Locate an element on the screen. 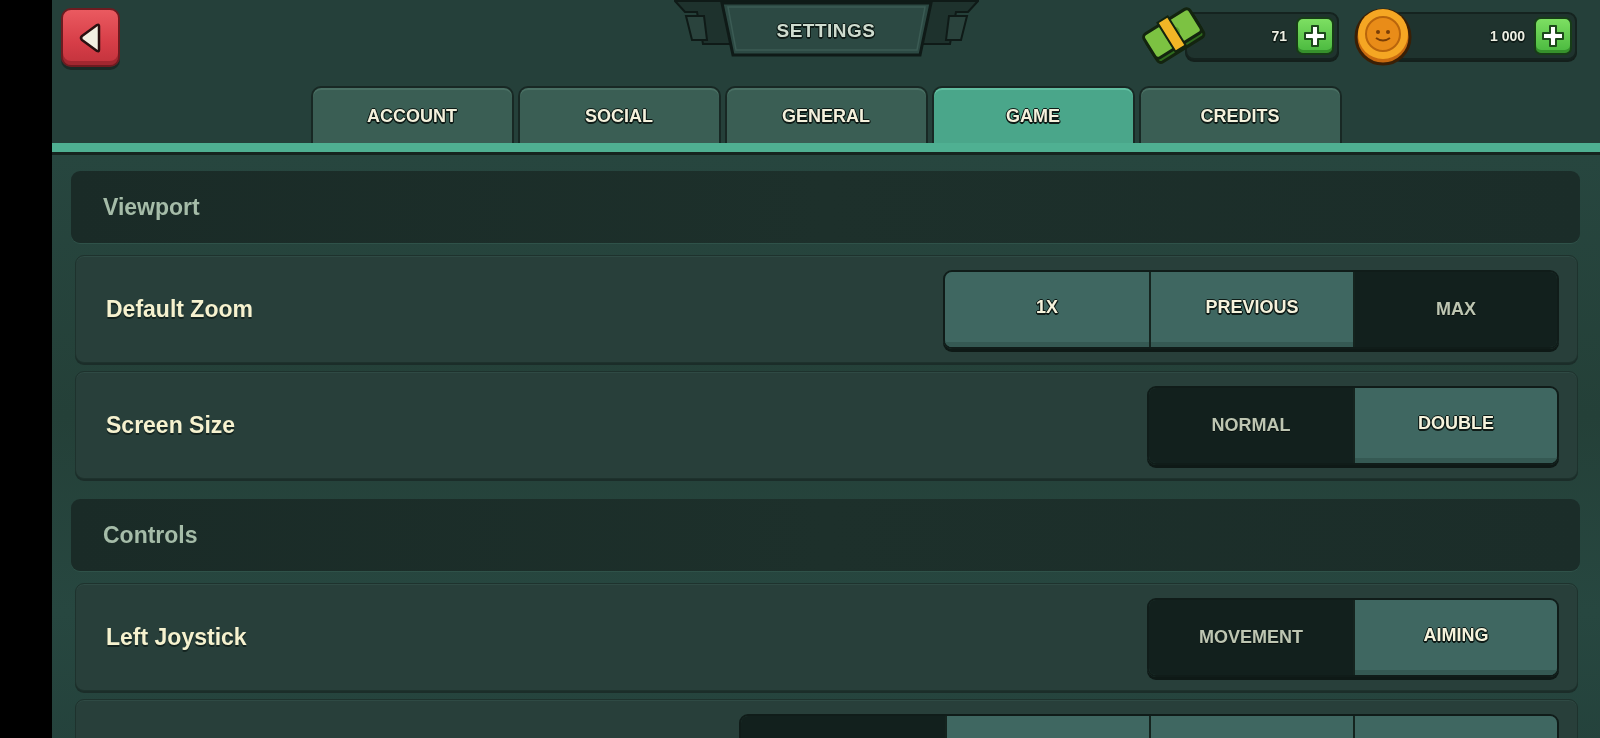 This screenshot has width=1600, height=738. setting-label: Default Zoom is located at coordinates (179, 309).